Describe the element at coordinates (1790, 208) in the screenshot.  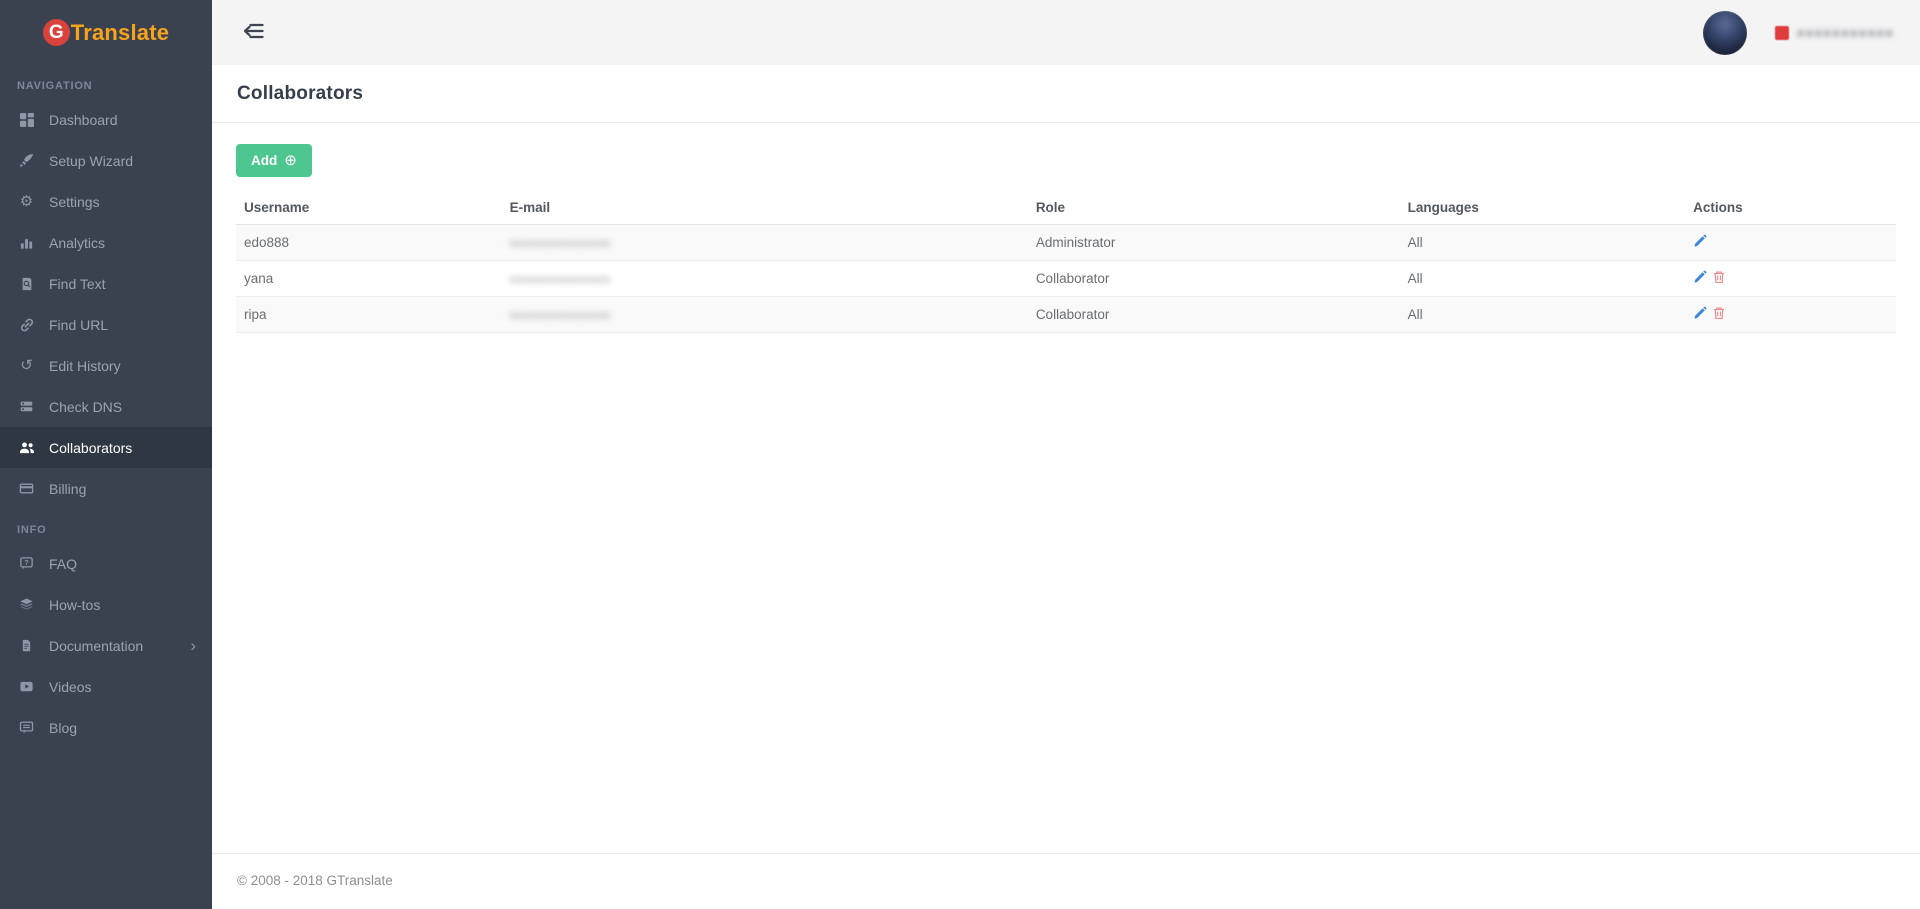
I see `column-header-actions: Actions` at that location.